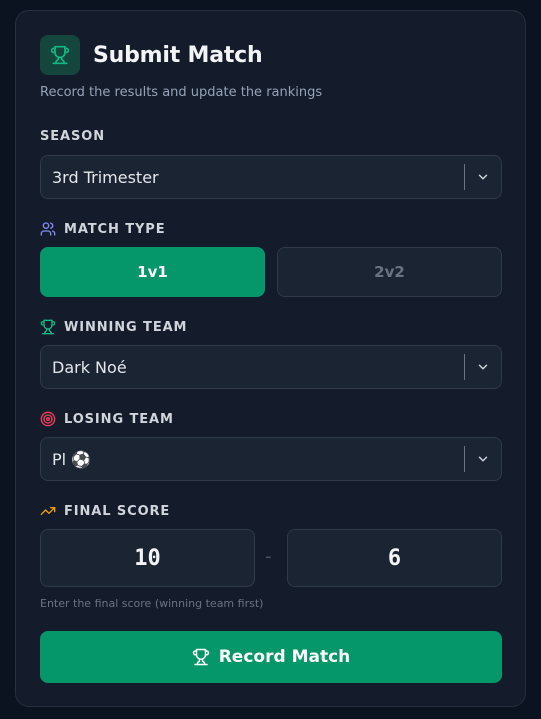 The height and width of the screenshot is (719, 541). I want to click on winning-team-value: Dark Noé, so click(89, 367).